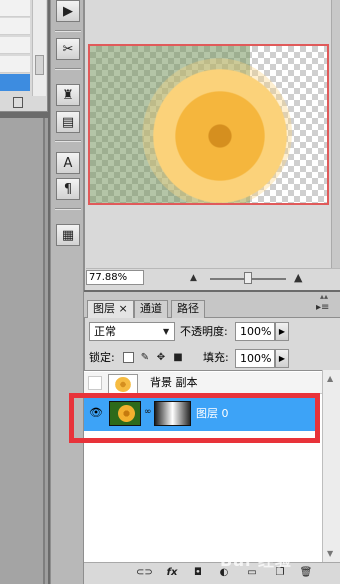  What do you see at coordinates (194, 418) in the screenshot?
I see `annotation-highlight-box` at bounding box center [194, 418].